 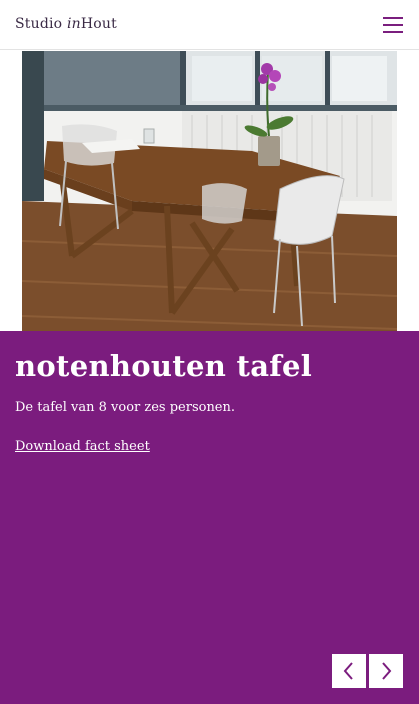 What do you see at coordinates (41, 24) in the screenshot?
I see `logo-prefix: Studio` at bounding box center [41, 24].